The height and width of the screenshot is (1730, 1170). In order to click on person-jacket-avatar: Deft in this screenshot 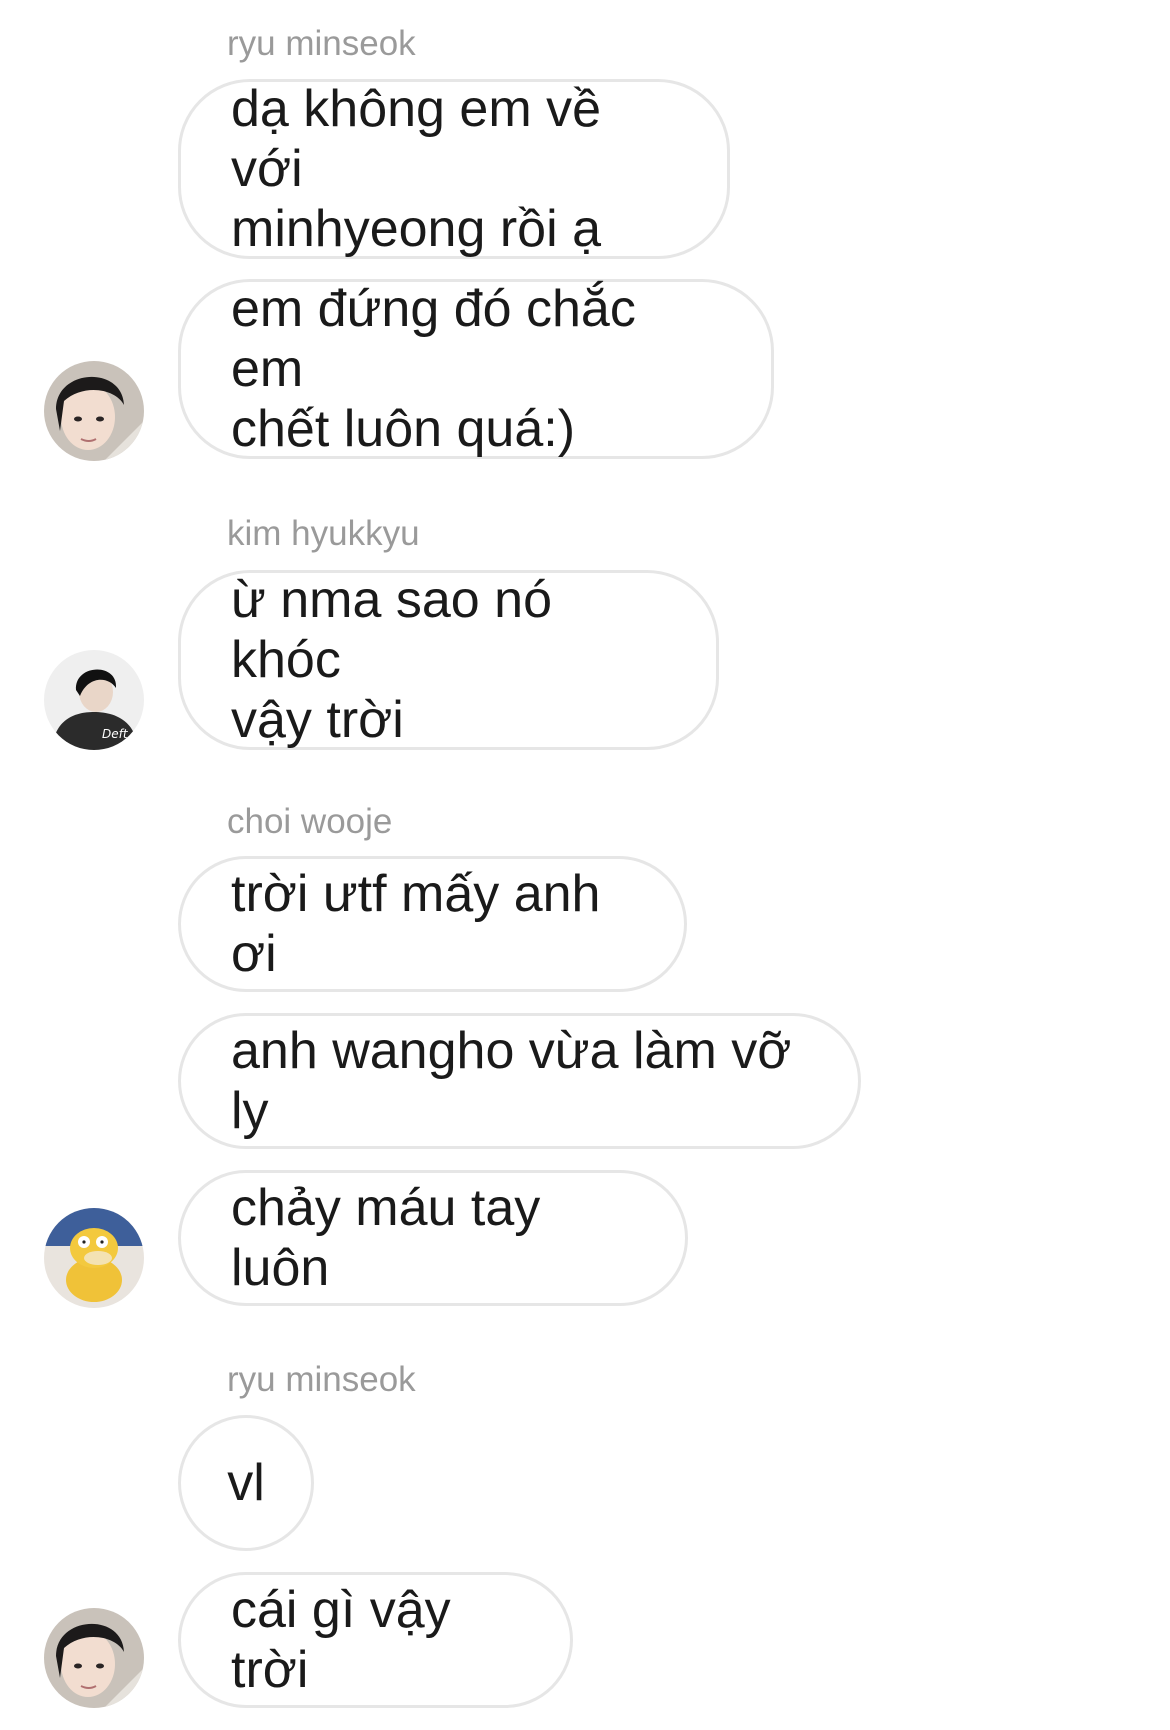, I will do `click(94, 700)`.